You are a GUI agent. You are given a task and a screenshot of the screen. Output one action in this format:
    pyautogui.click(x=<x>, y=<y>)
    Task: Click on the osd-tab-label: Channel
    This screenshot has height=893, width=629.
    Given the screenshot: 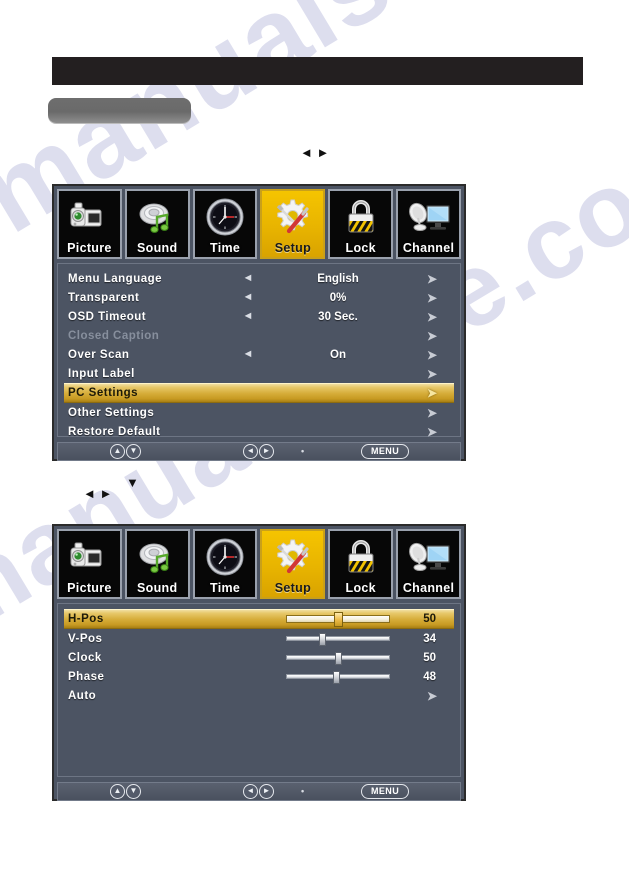 What is the action you would take?
    pyautogui.click(x=428, y=247)
    